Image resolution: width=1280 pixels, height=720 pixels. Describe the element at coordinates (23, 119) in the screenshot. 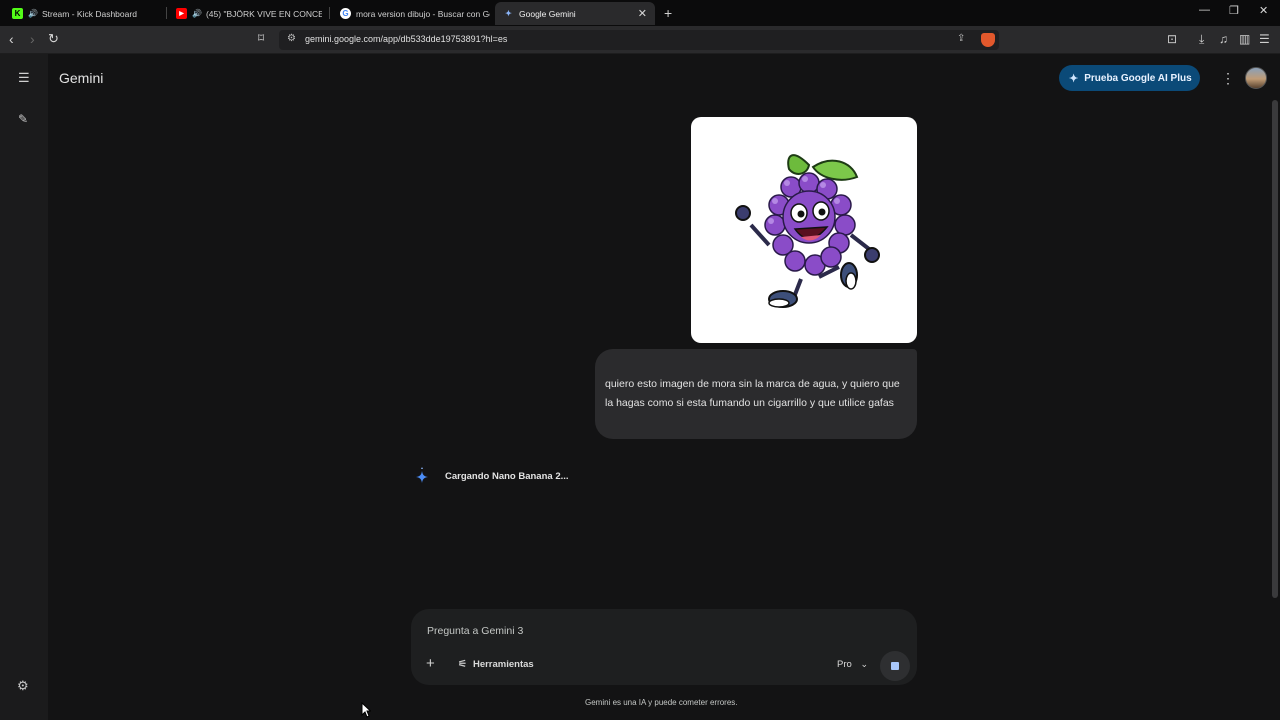

I see `new-chat-icon: ✎` at that location.